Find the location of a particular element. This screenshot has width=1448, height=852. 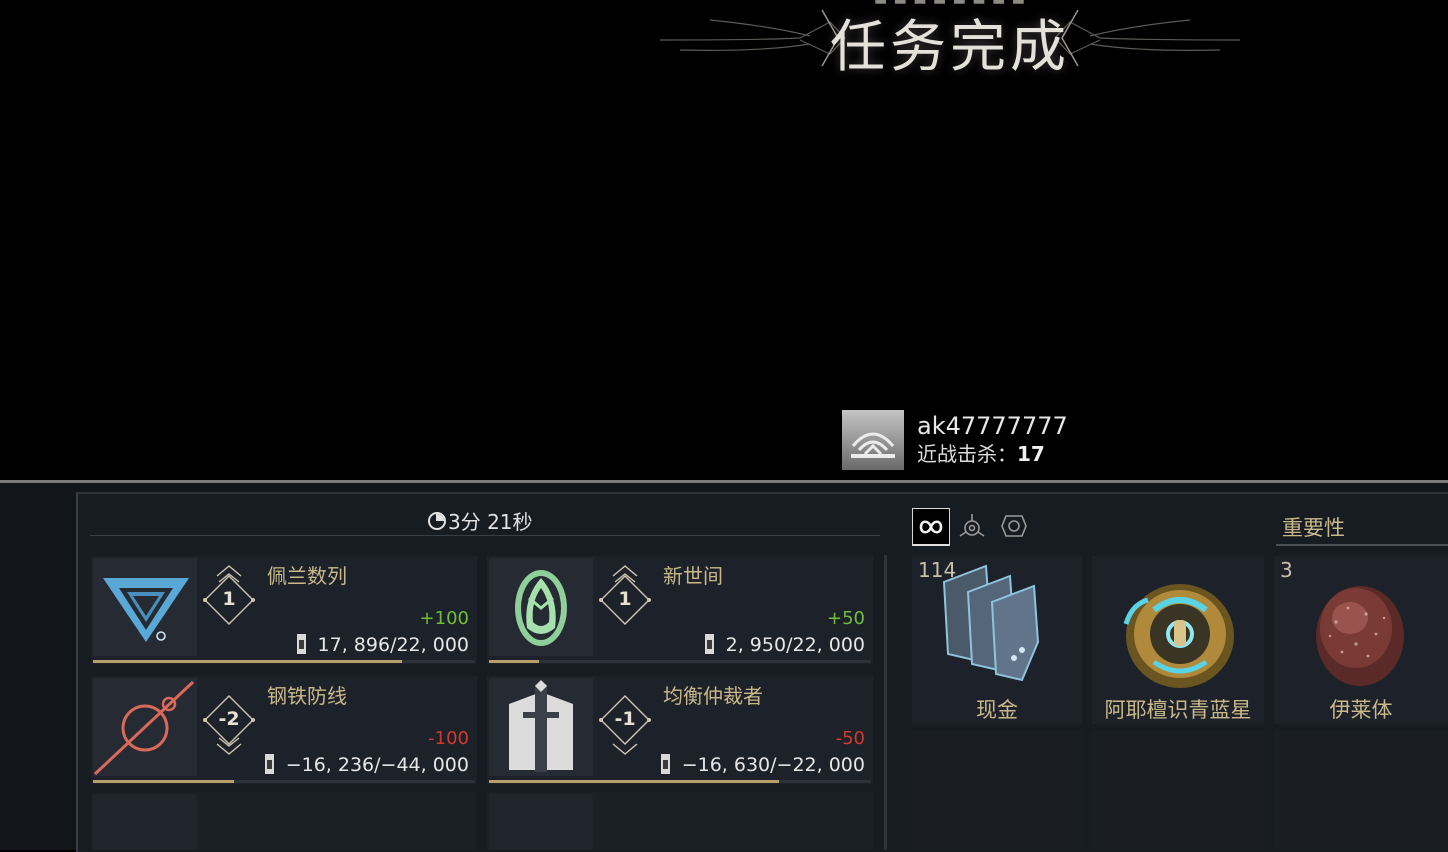

faction-card-steel-meridian: -2 钢铁防线 -100 −16, 236/−44, 000 is located at coordinates (284, 730).